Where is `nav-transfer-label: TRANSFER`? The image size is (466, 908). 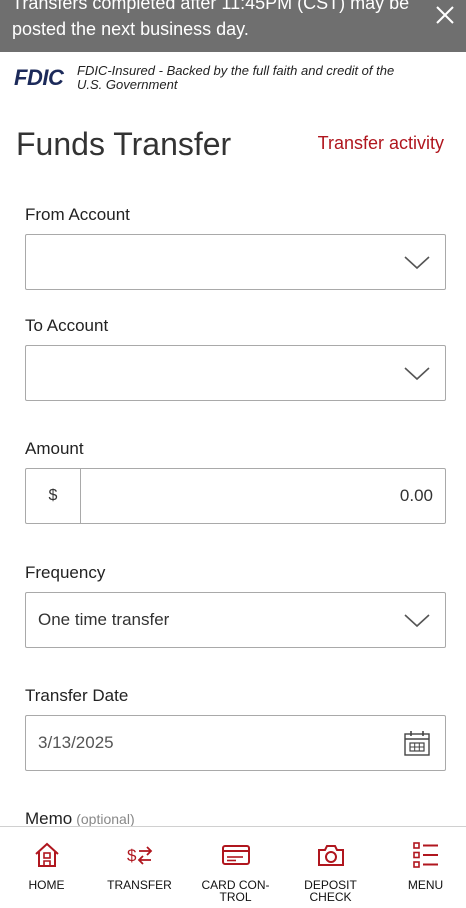
nav-transfer-label: TRANSFER is located at coordinates (139, 885).